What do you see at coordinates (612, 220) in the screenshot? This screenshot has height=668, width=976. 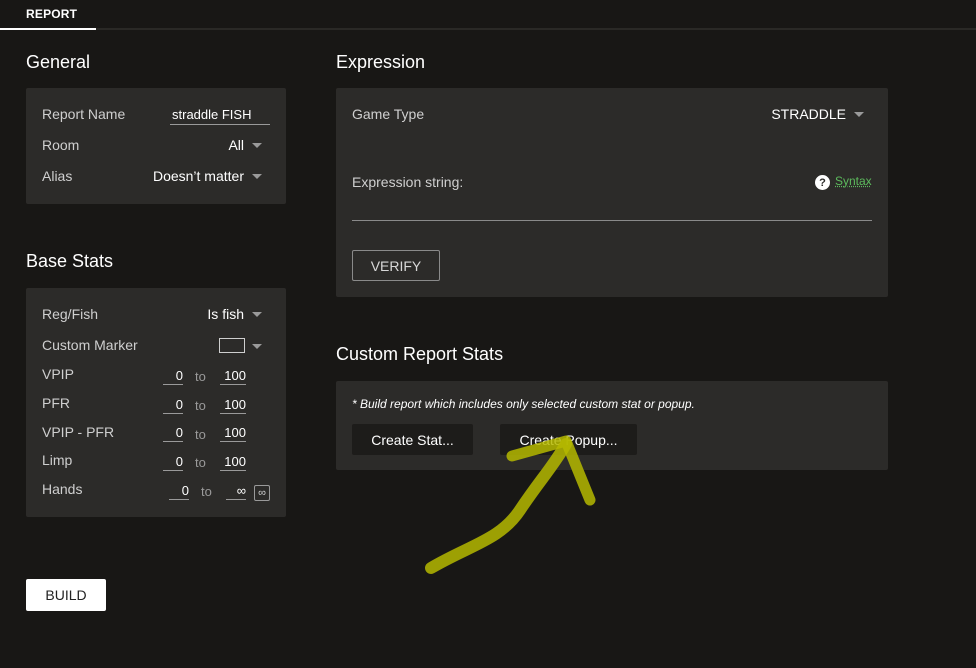 I see `expression-string-input` at bounding box center [612, 220].